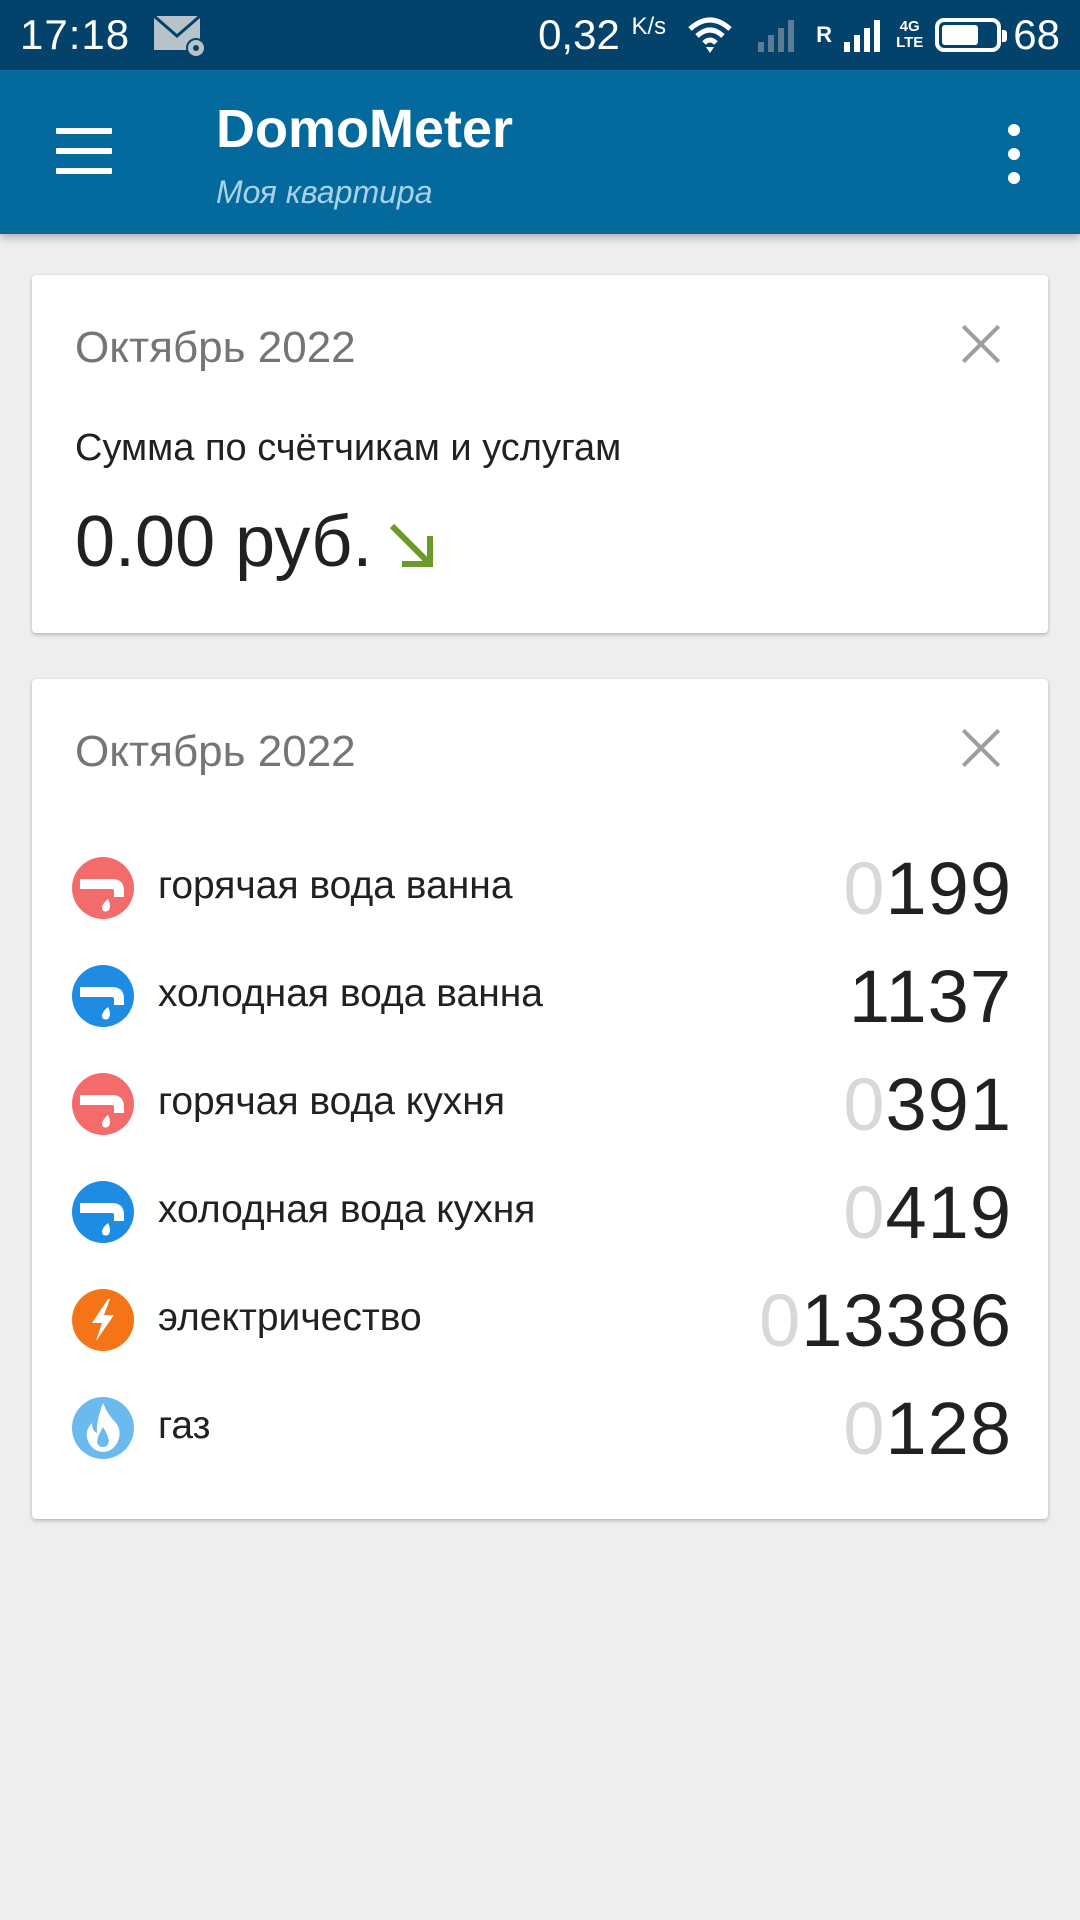  I want to click on meter-name: холодная вода ванна, so click(350, 993).